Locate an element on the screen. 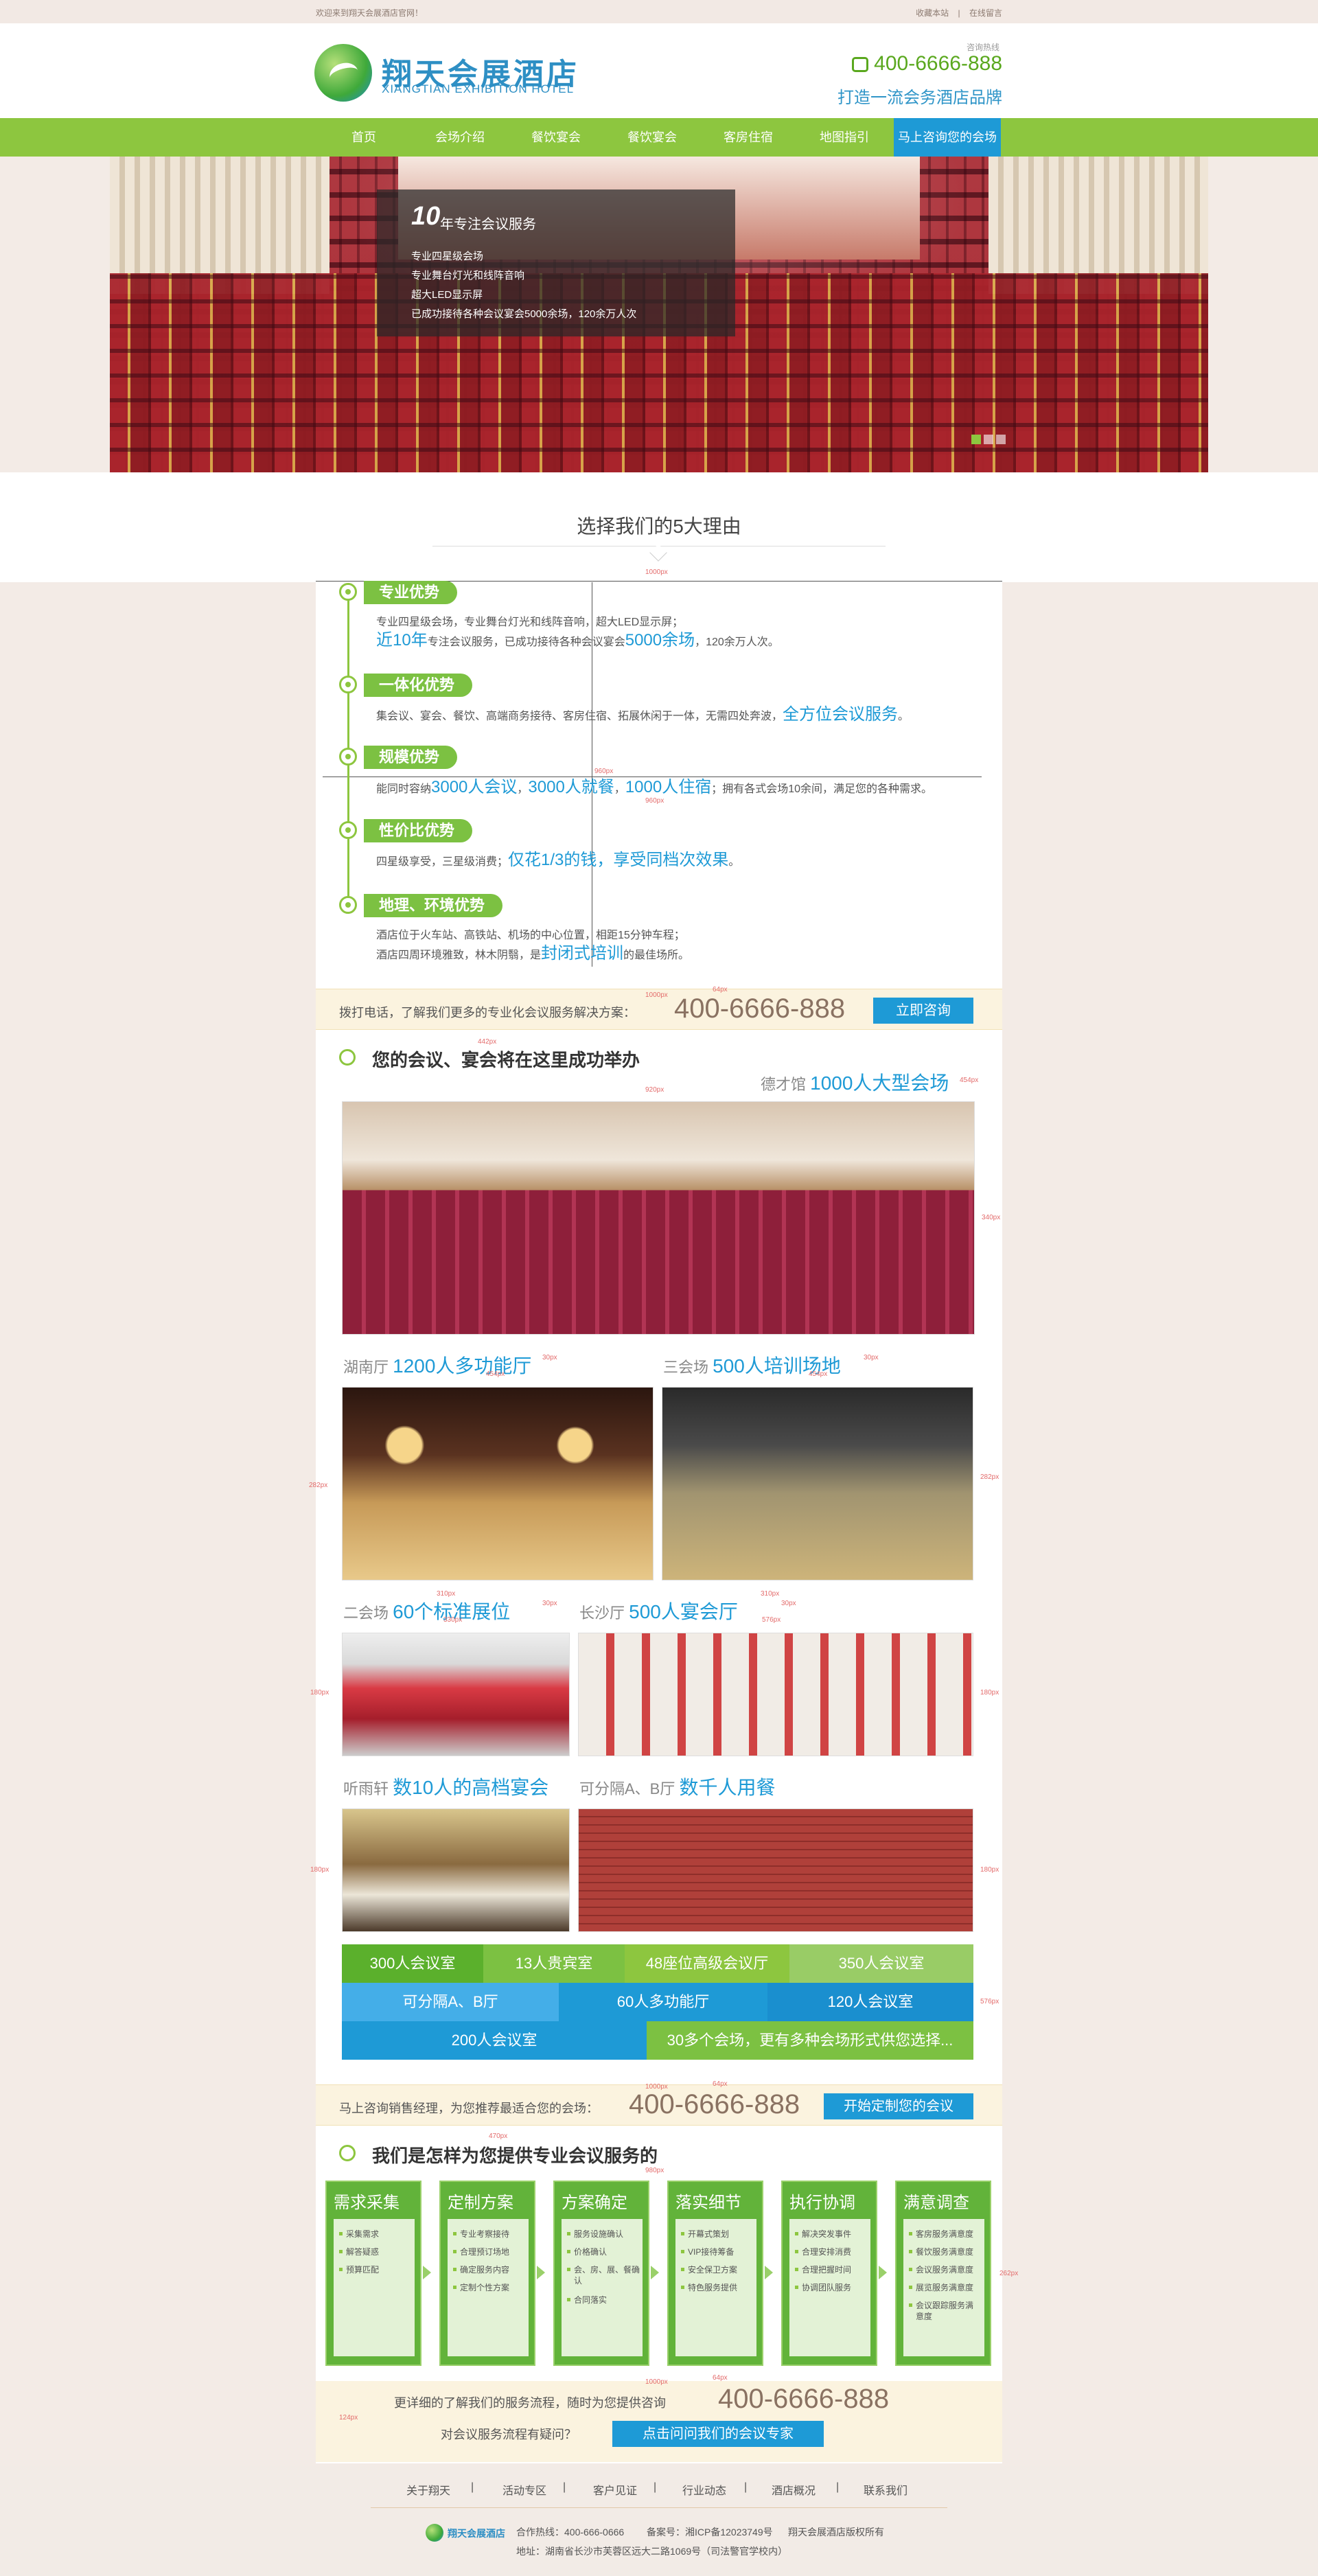 The width and height of the screenshot is (1318, 2576). reason-highlight: 近10年 is located at coordinates (402, 640).